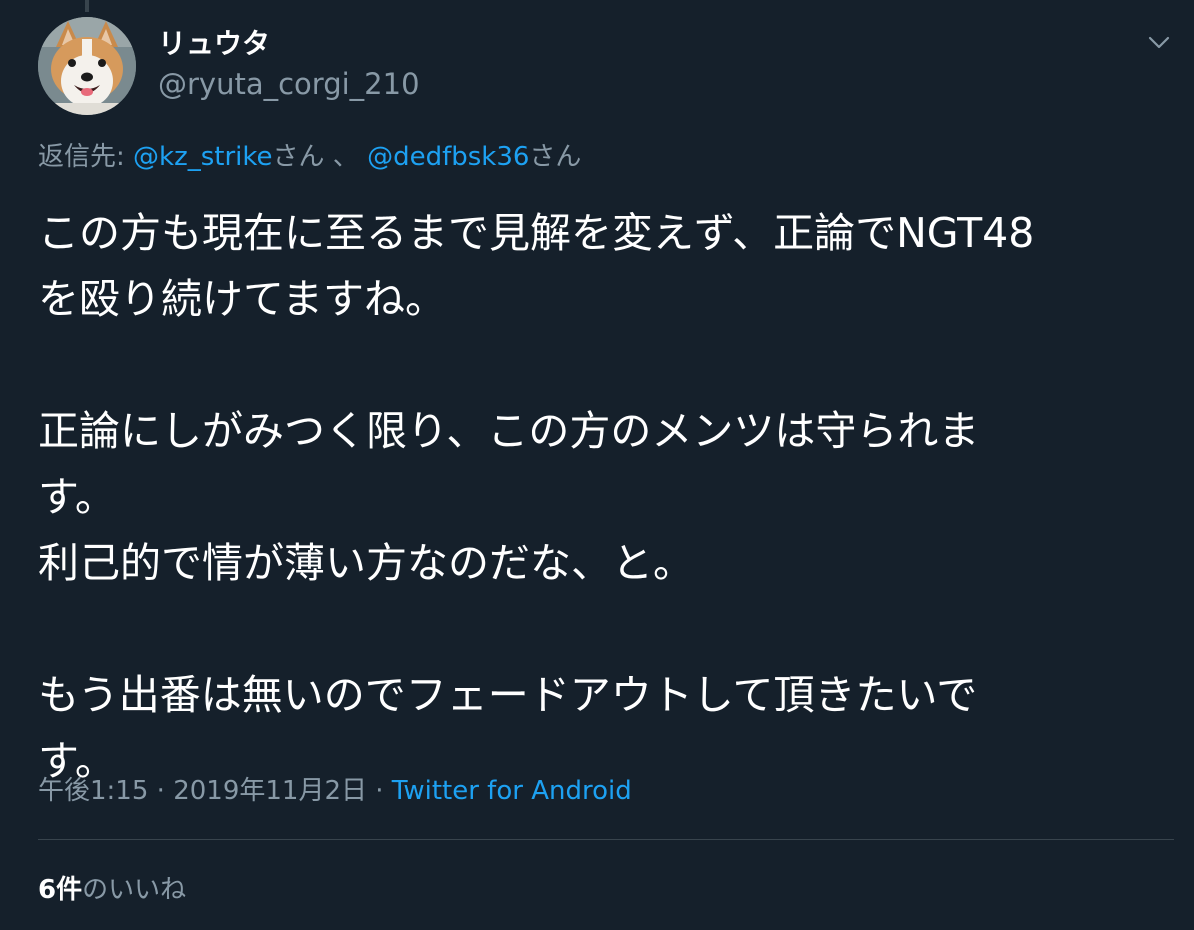 This screenshot has height=930, width=1194. Describe the element at coordinates (214, 44) in the screenshot. I see `display-name: リュウタ` at that location.